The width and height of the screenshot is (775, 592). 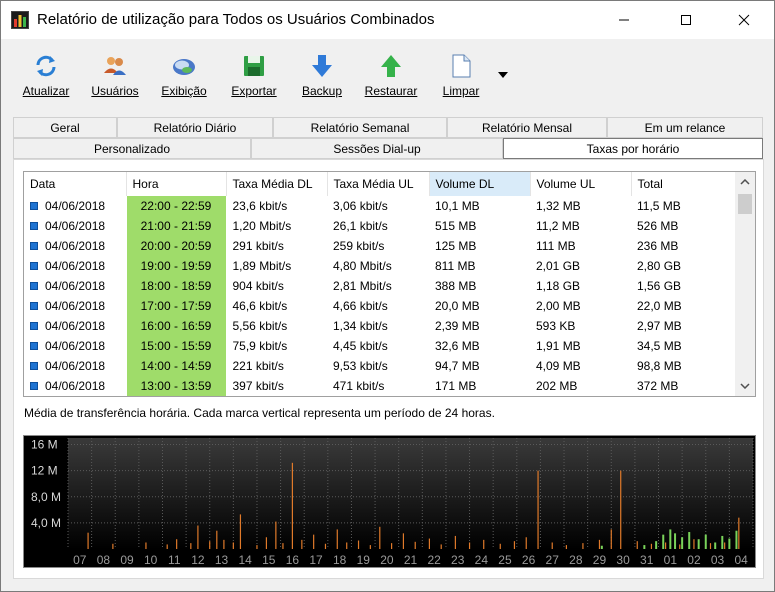 I want to click on view-icon, so click(x=184, y=67).